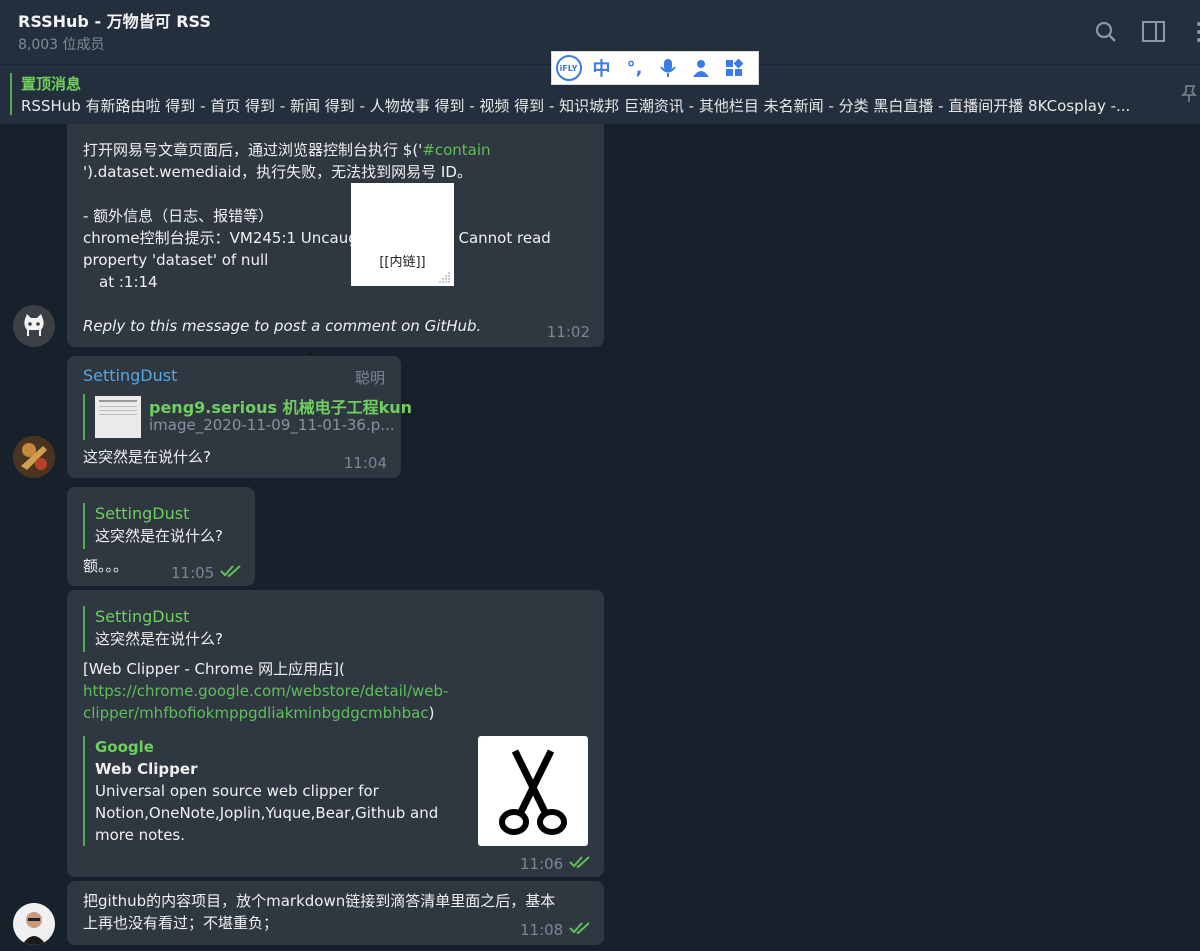 This screenshot has width=1200, height=951. I want to click on user-icon, so click(700, 68).